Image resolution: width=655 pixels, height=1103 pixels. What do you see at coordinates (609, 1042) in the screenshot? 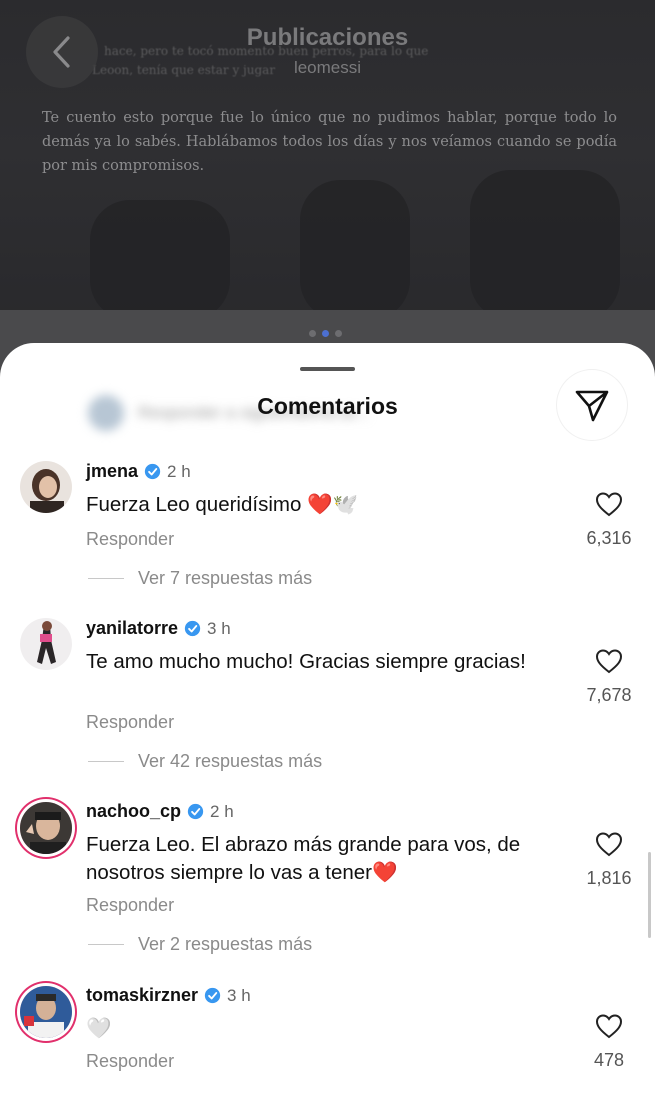
I see `like-button: 478` at bounding box center [609, 1042].